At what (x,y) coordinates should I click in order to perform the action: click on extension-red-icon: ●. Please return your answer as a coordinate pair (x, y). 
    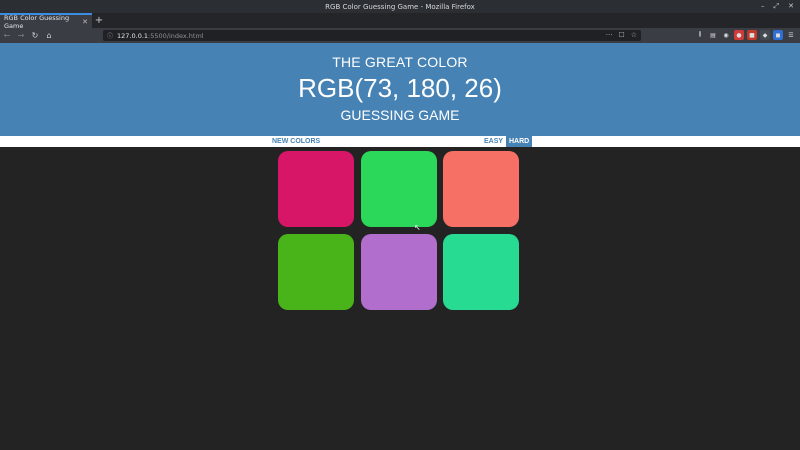
    Looking at the image, I should click on (739, 35).